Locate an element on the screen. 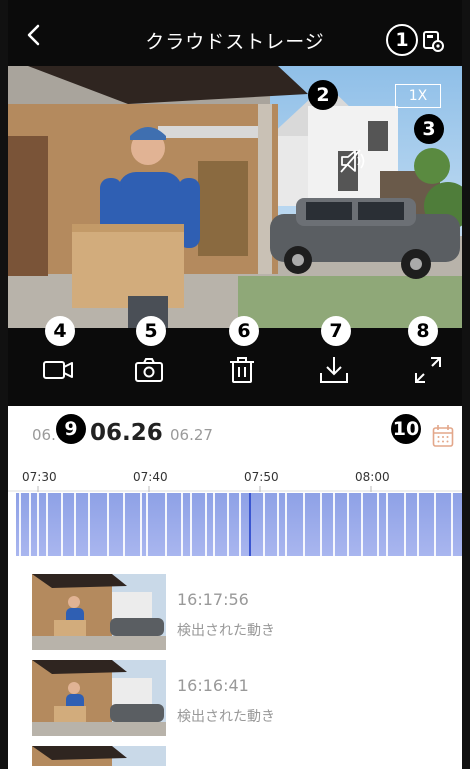 The height and width of the screenshot is (769, 470). mute-icon is located at coordinates (353, 161).